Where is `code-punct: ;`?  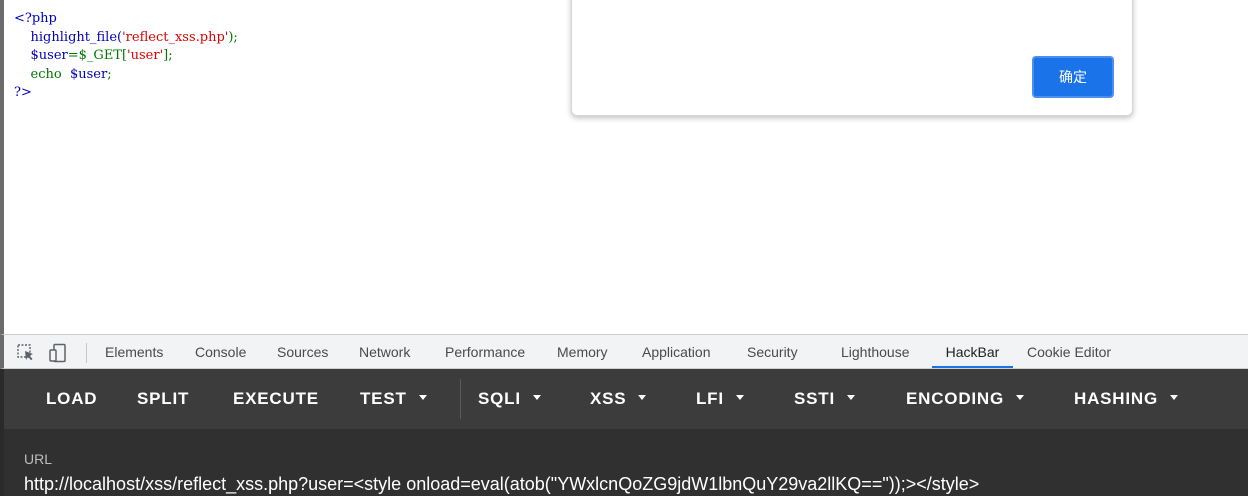
code-punct: ; is located at coordinates (109, 74).